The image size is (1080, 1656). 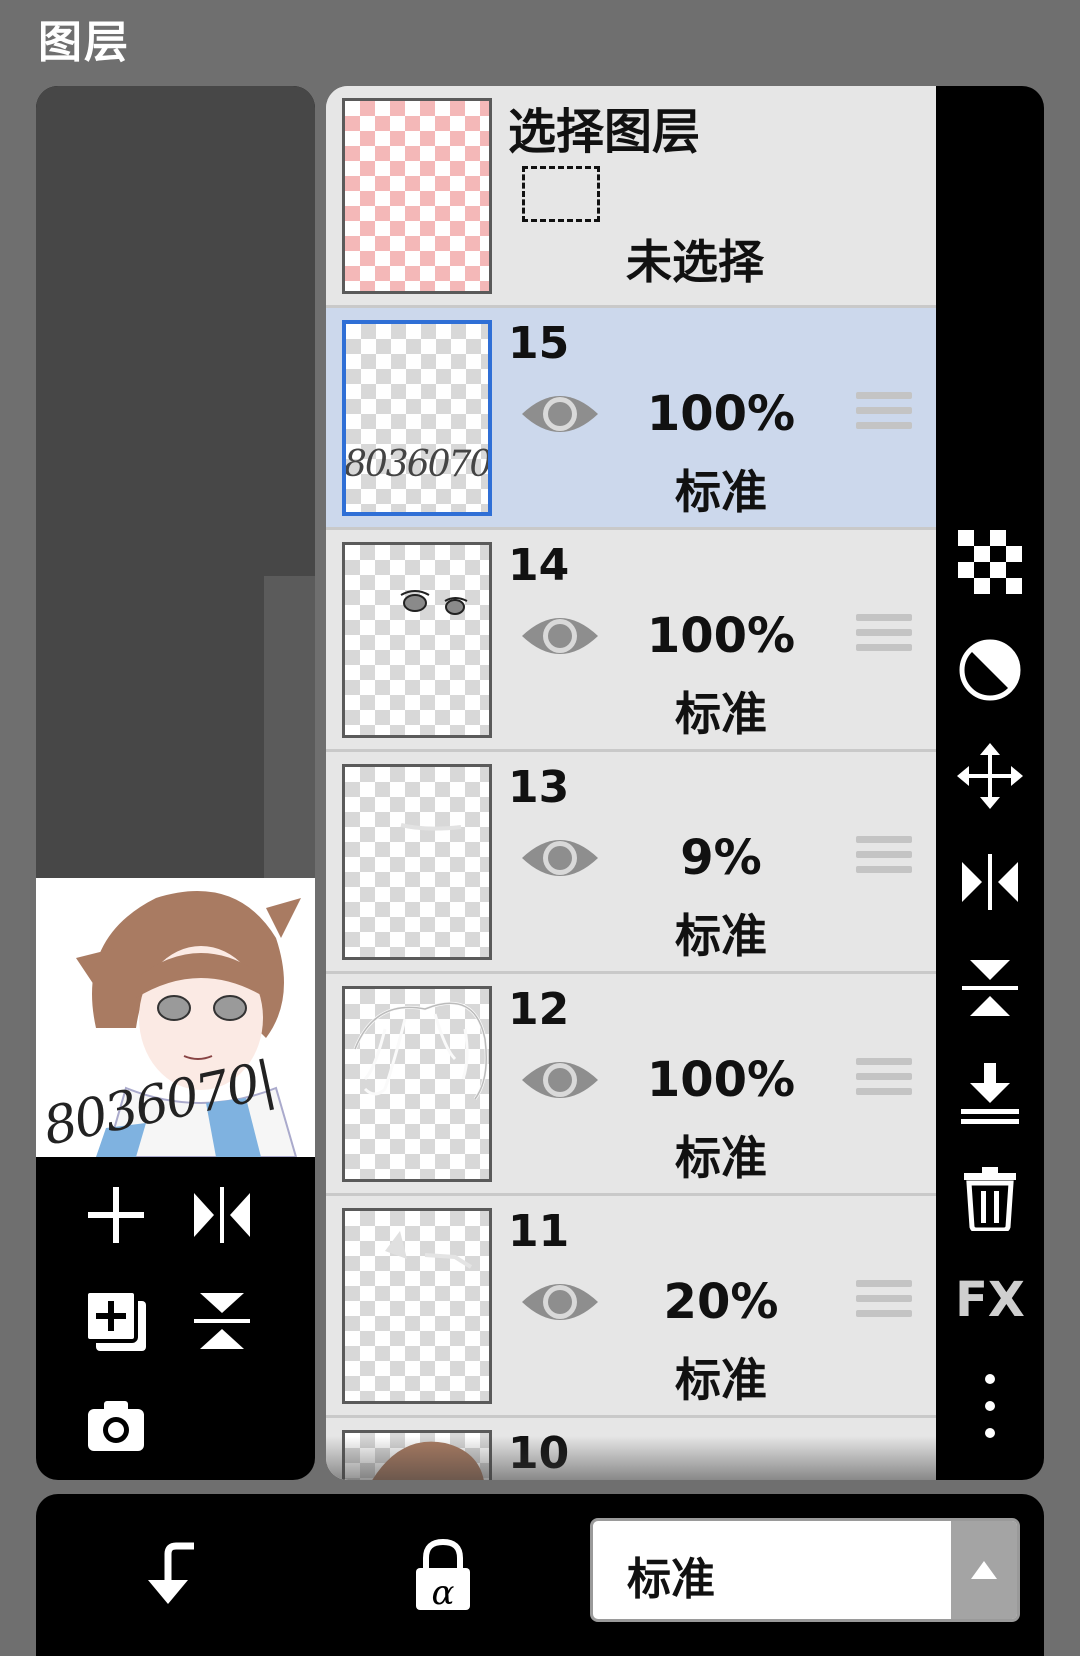 I want to click on clip-icon, so click(x=173, y=1575).